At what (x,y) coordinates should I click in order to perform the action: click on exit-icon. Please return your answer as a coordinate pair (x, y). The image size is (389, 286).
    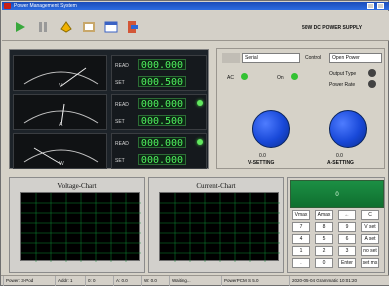
    Looking at the image, I should click on (133, 27).